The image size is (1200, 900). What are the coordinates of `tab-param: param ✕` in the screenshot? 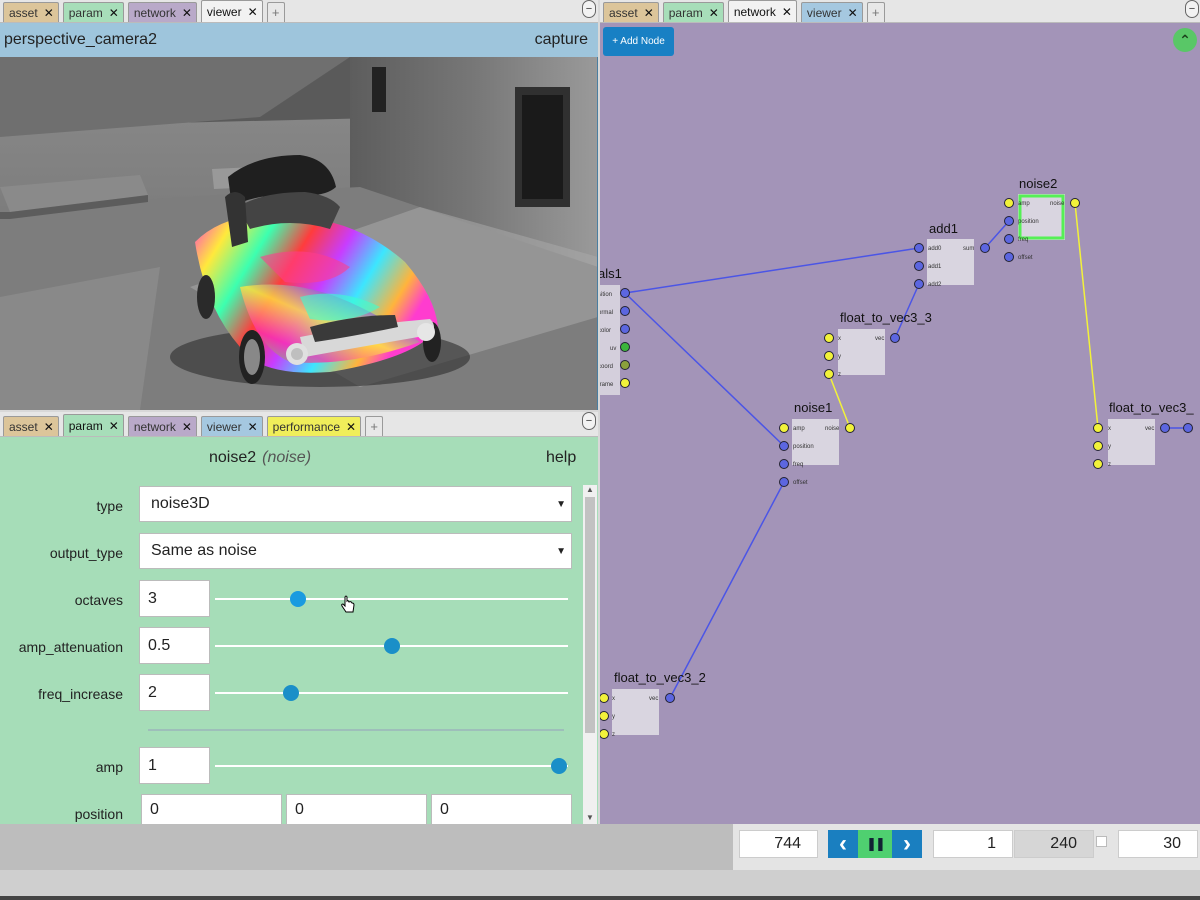 It's located at (93, 425).